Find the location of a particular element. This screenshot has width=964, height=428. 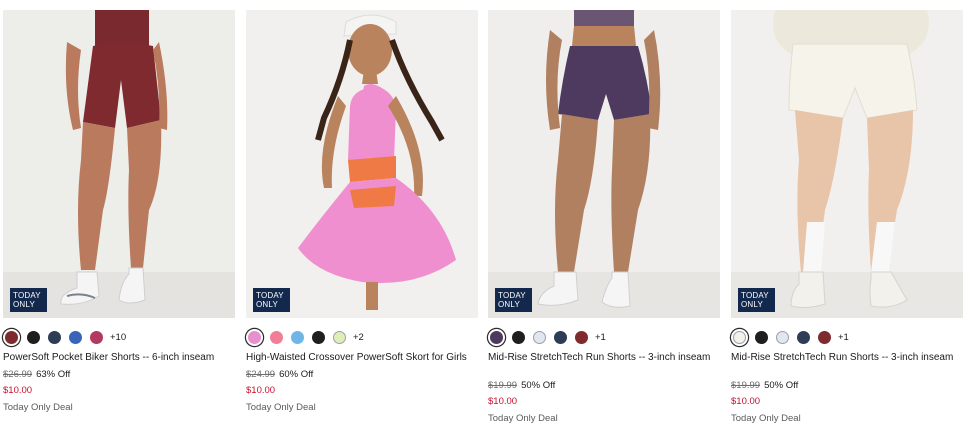

price-row: $26.99 63% Off is located at coordinates (36, 375).